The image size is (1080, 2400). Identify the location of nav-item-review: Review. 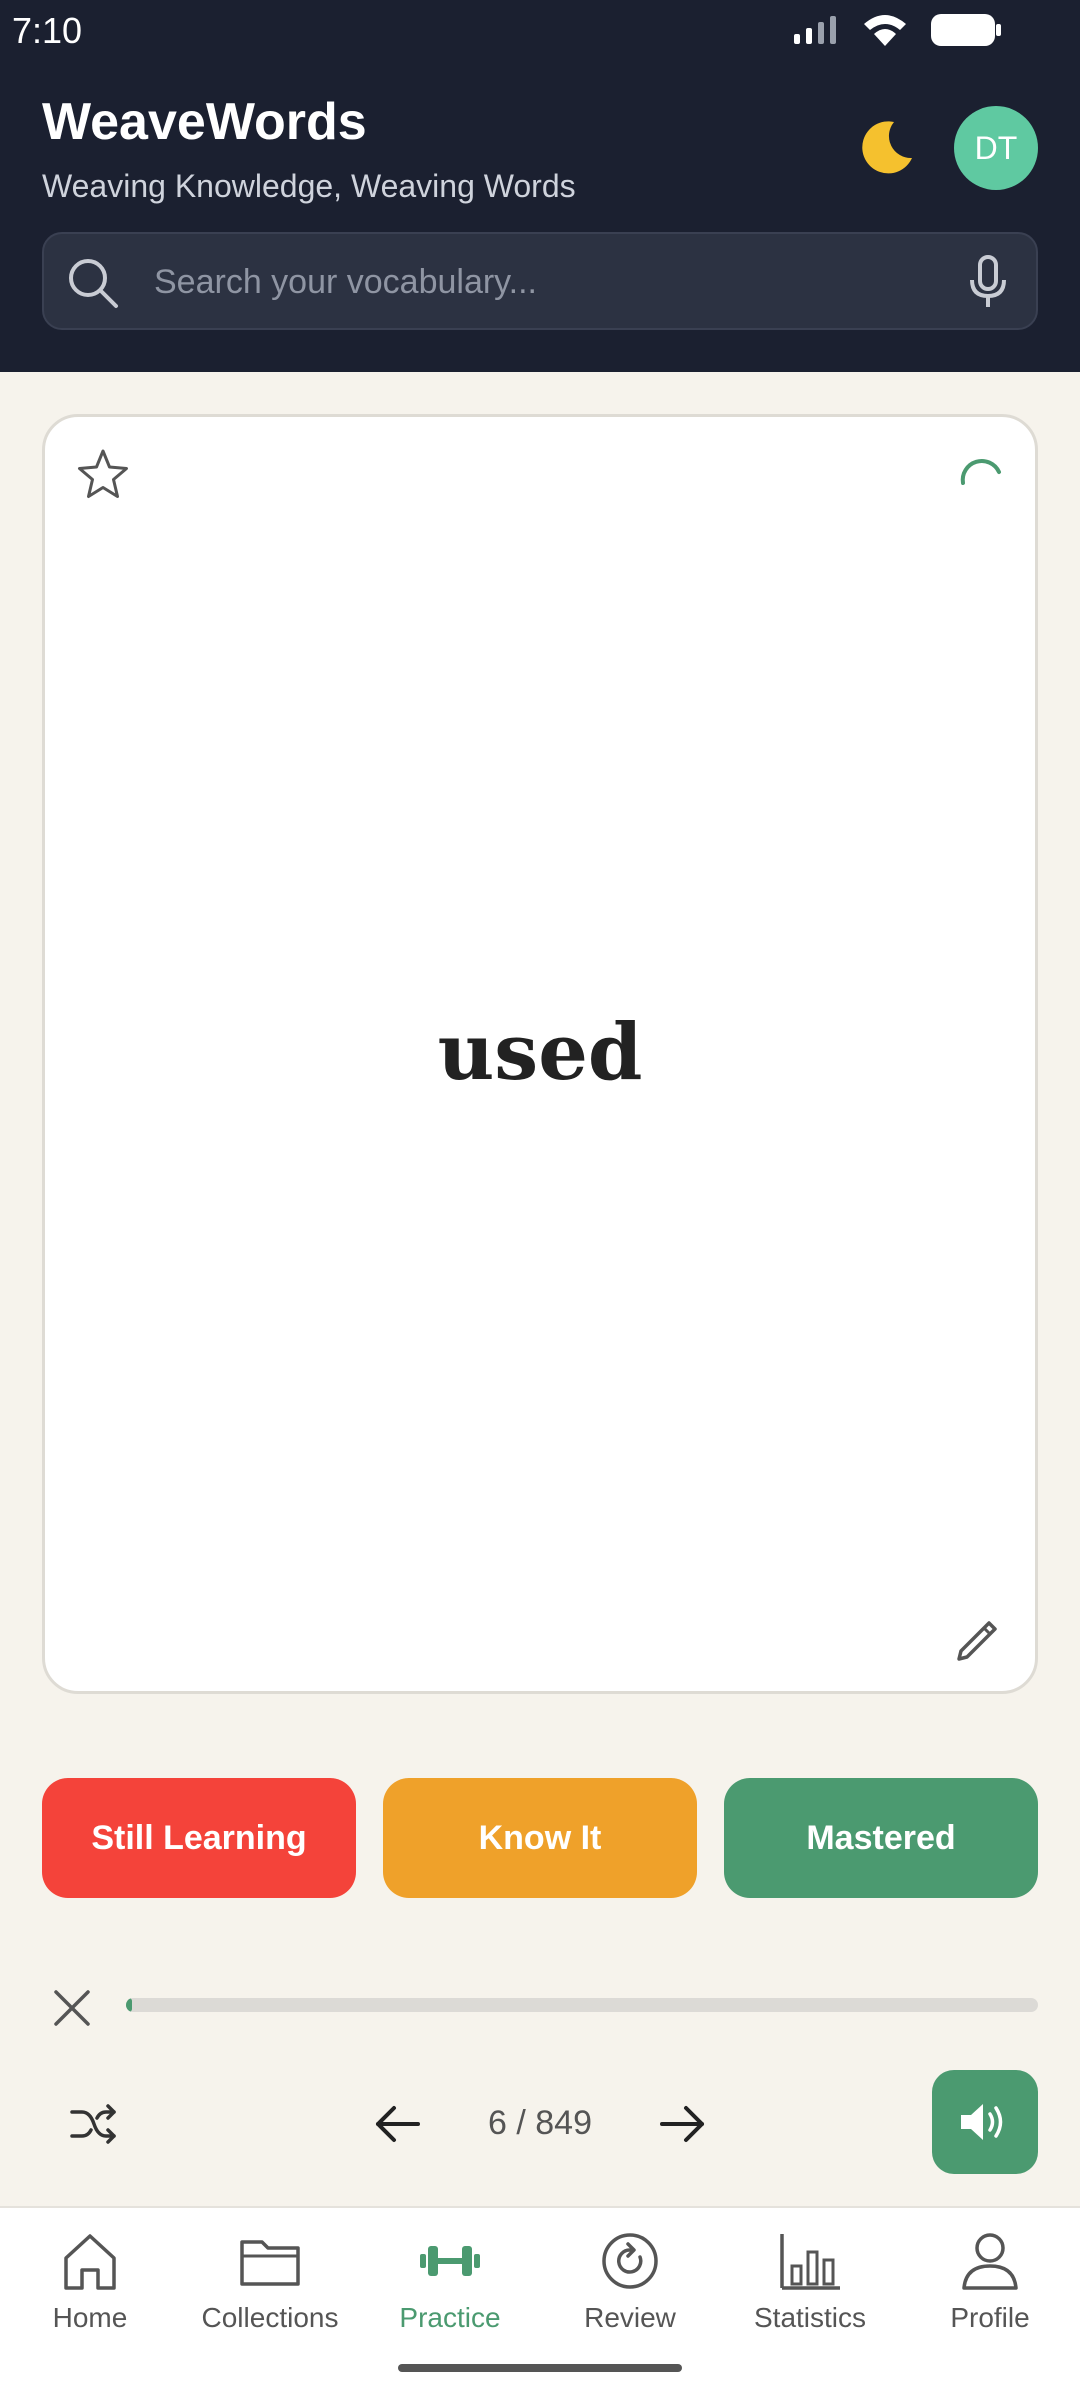
(630, 2282).